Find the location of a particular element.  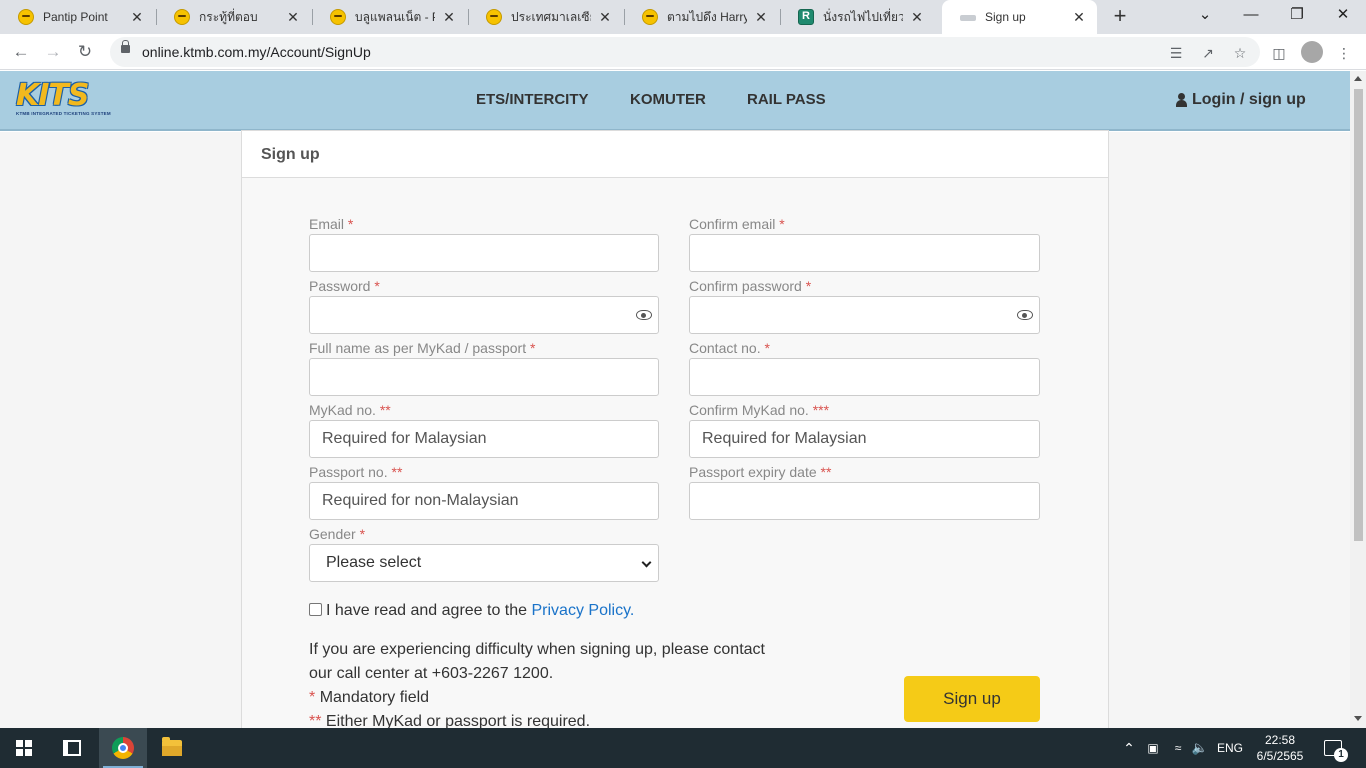

windows-logo-icon is located at coordinates (24, 748).